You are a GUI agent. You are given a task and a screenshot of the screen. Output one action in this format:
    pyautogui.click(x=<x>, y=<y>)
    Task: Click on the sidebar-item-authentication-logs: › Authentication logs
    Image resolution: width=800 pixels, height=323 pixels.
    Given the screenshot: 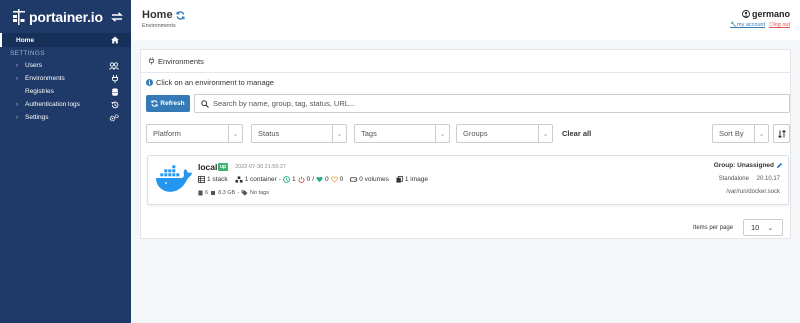 What is the action you would take?
    pyautogui.click(x=65, y=104)
    